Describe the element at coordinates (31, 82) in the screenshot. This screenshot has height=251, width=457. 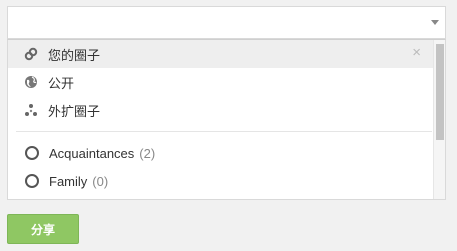
I see `globe-icon` at that location.